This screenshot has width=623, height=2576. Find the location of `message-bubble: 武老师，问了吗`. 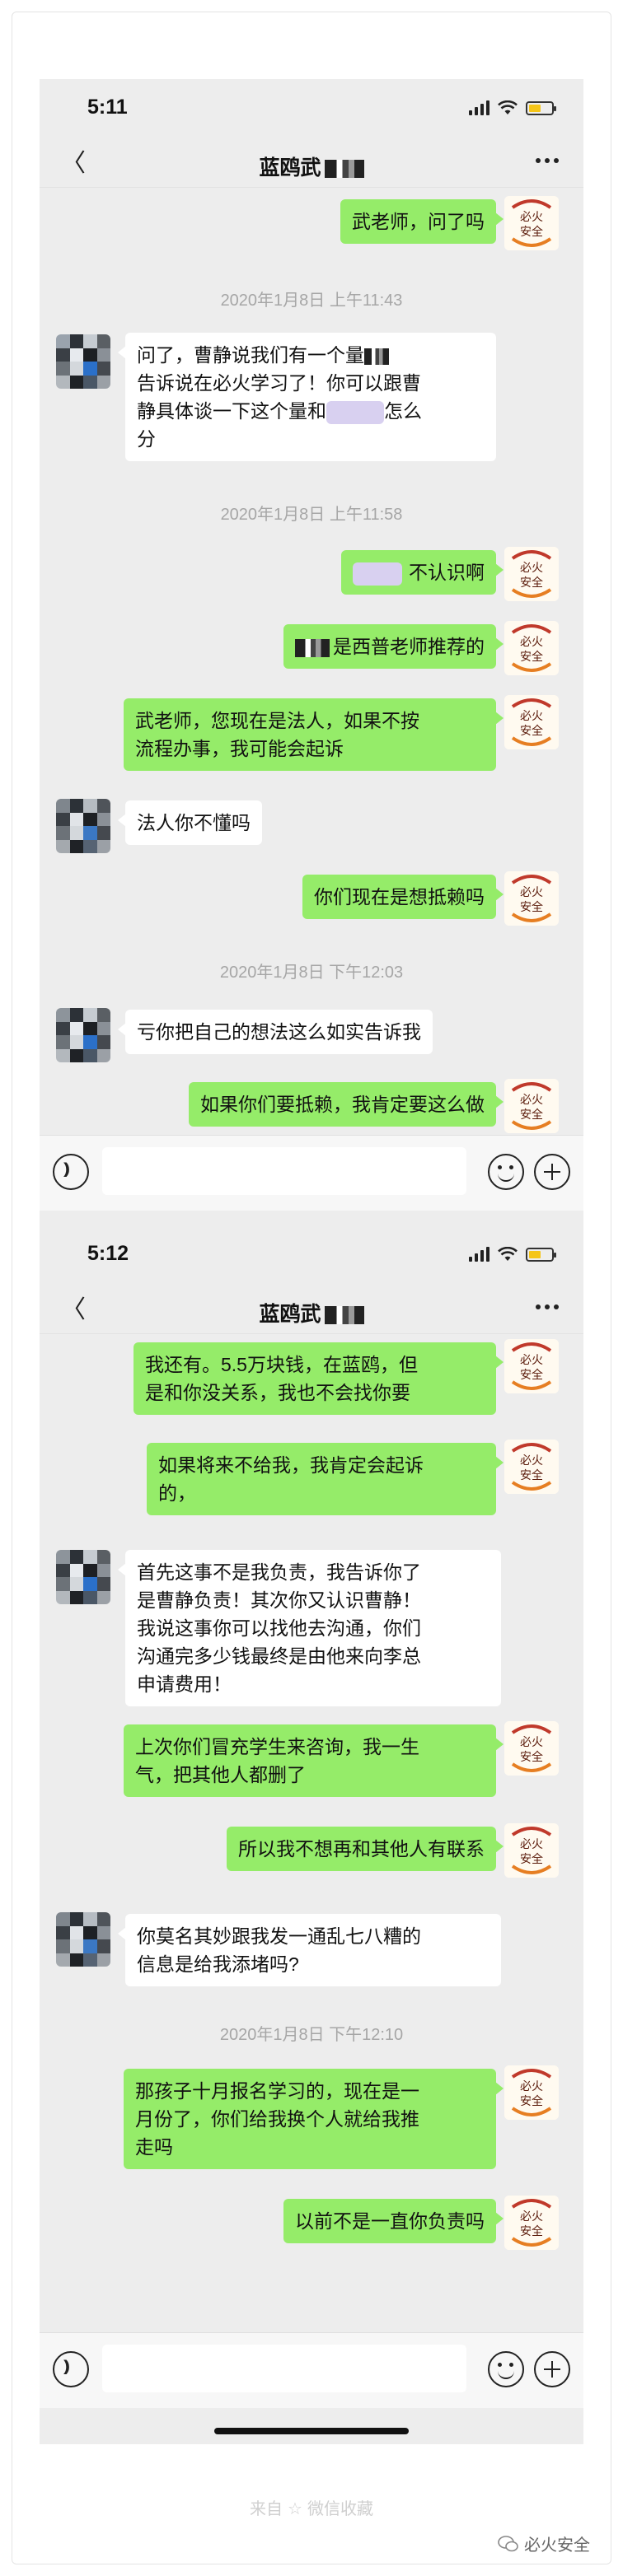

message-bubble: 武老师，问了吗 is located at coordinates (422, 221).